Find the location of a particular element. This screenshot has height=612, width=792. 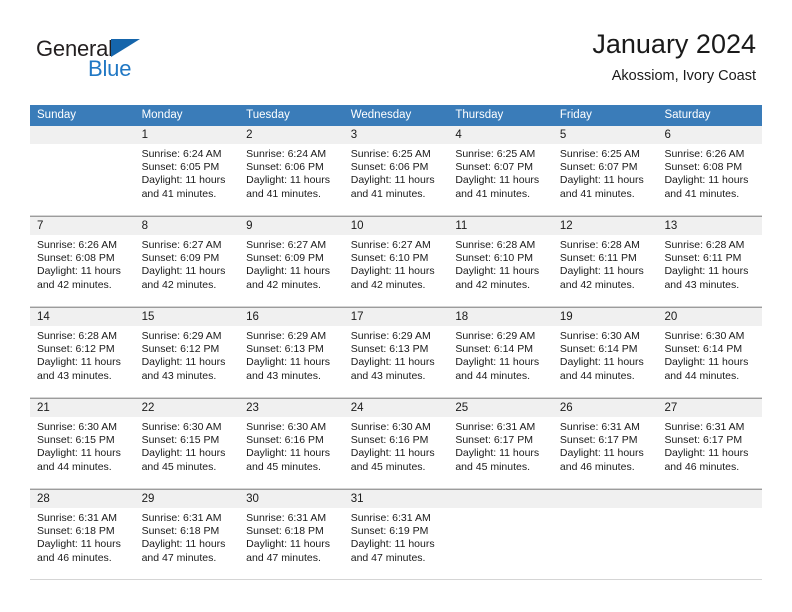

day-detail-line: Sunset: 6:15 PM is located at coordinates (76, 440).